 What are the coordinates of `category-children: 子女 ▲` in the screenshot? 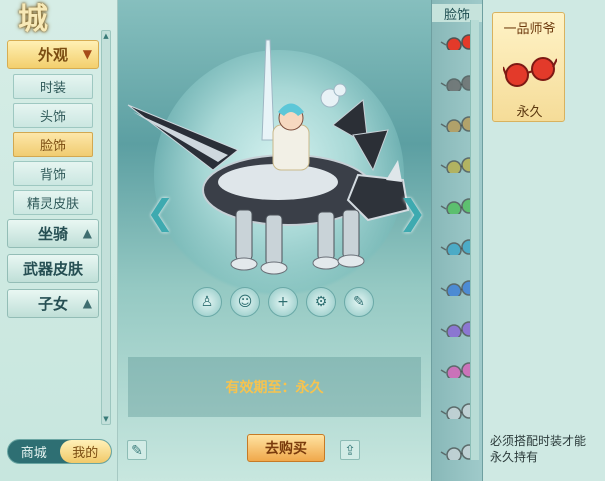 It's located at (53, 303).